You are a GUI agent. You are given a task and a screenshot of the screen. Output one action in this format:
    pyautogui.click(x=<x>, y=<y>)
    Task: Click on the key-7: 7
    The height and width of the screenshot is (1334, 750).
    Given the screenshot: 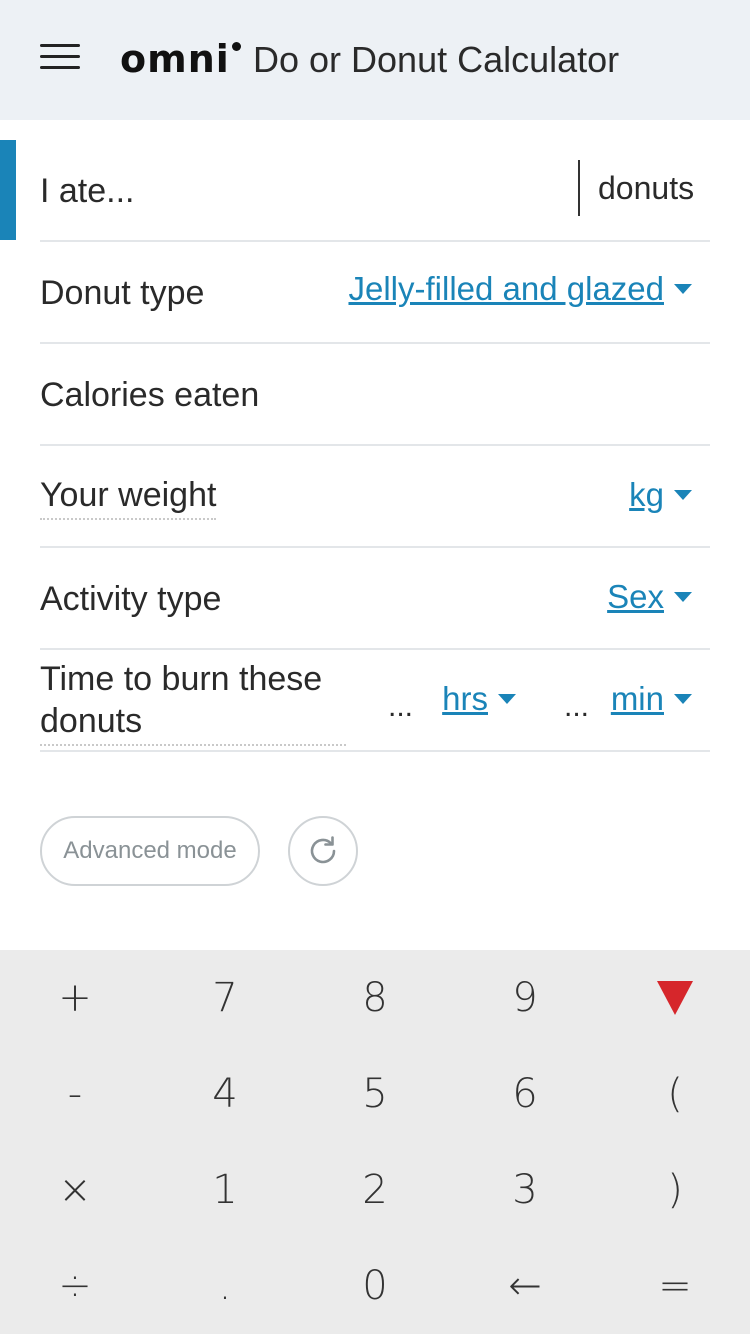 What is the action you would take?
    pyautogui.click(x=225, y=998)
    